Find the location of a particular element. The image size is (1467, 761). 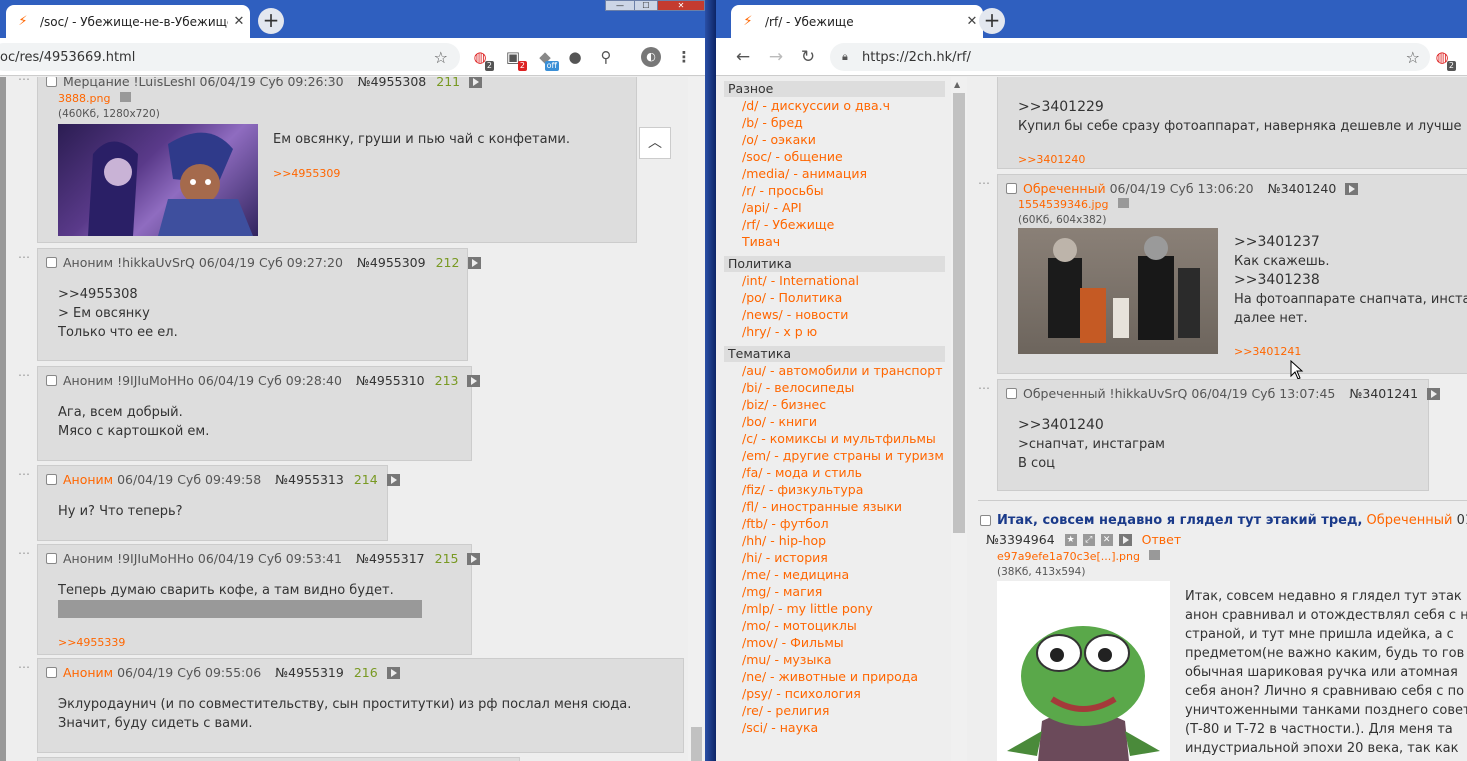

sidebar-scrollbar: ▲ is located at coordinates (959, 419).